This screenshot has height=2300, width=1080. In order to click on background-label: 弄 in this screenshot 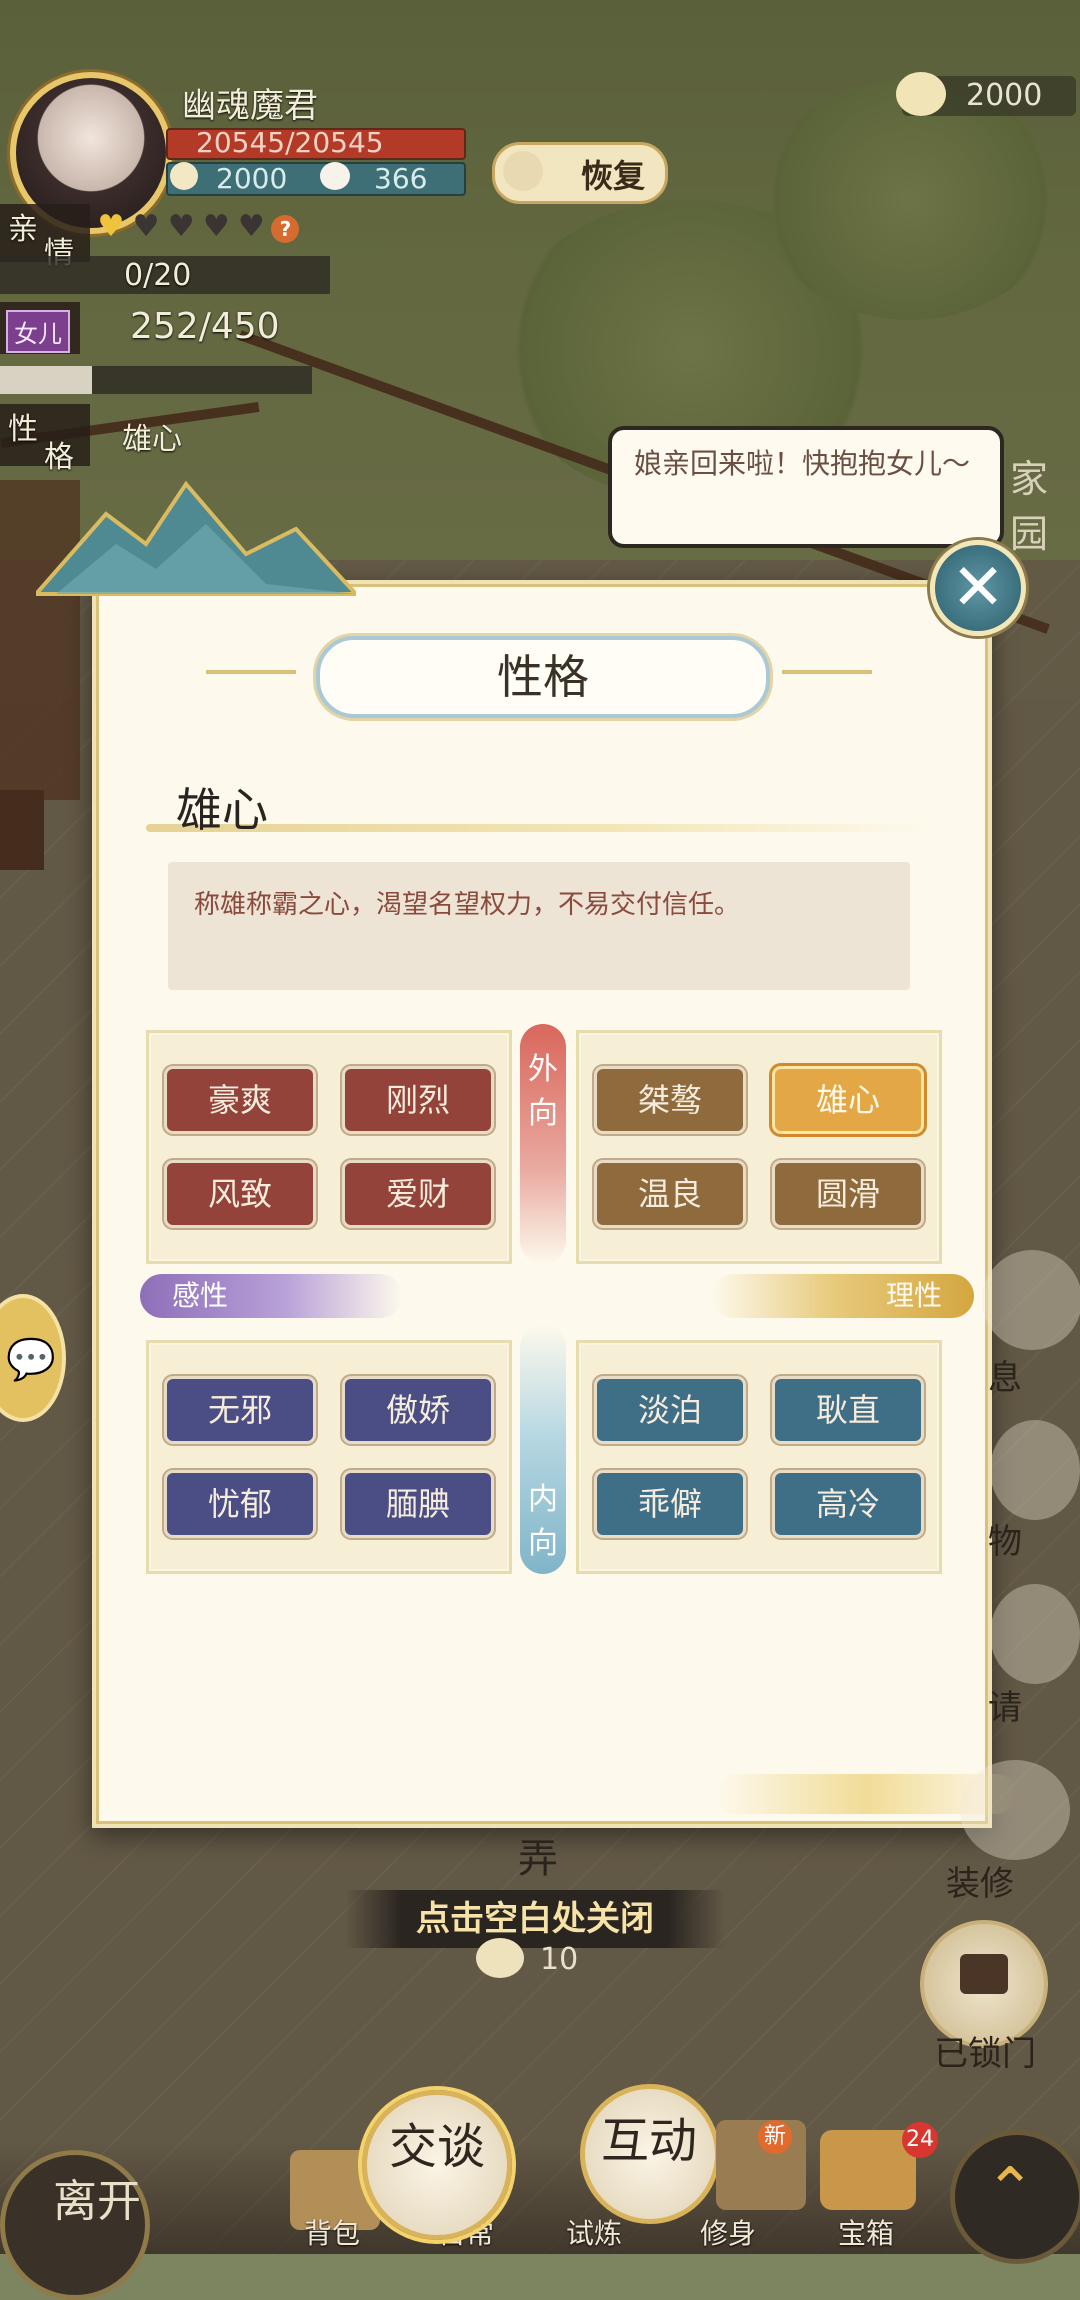, I will do `click(538, 1859)`.